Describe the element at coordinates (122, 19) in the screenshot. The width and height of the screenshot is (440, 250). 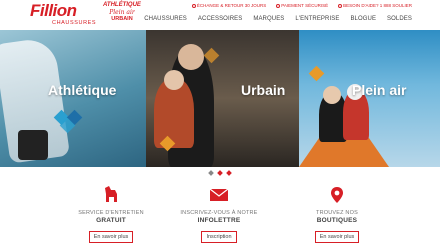
I see `category-logo-line3: URBAIN` at that location.